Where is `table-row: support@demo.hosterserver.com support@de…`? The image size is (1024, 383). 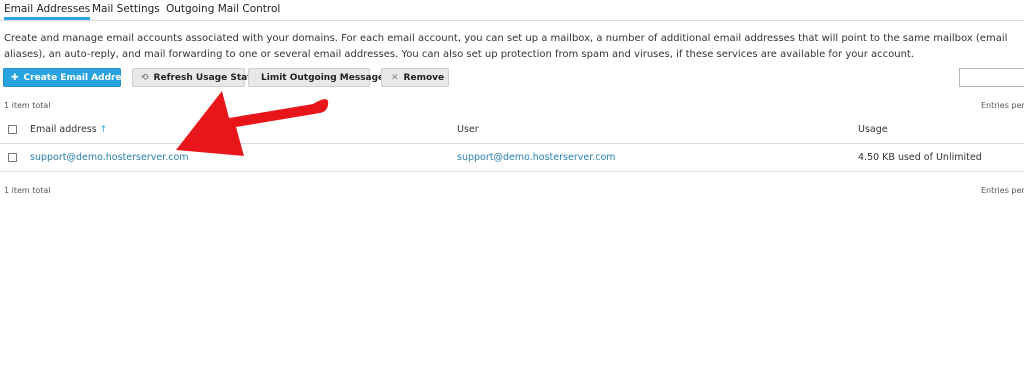
table-row: support@demo.hosterserver.com support@de… is located at coordinates (512, 158).